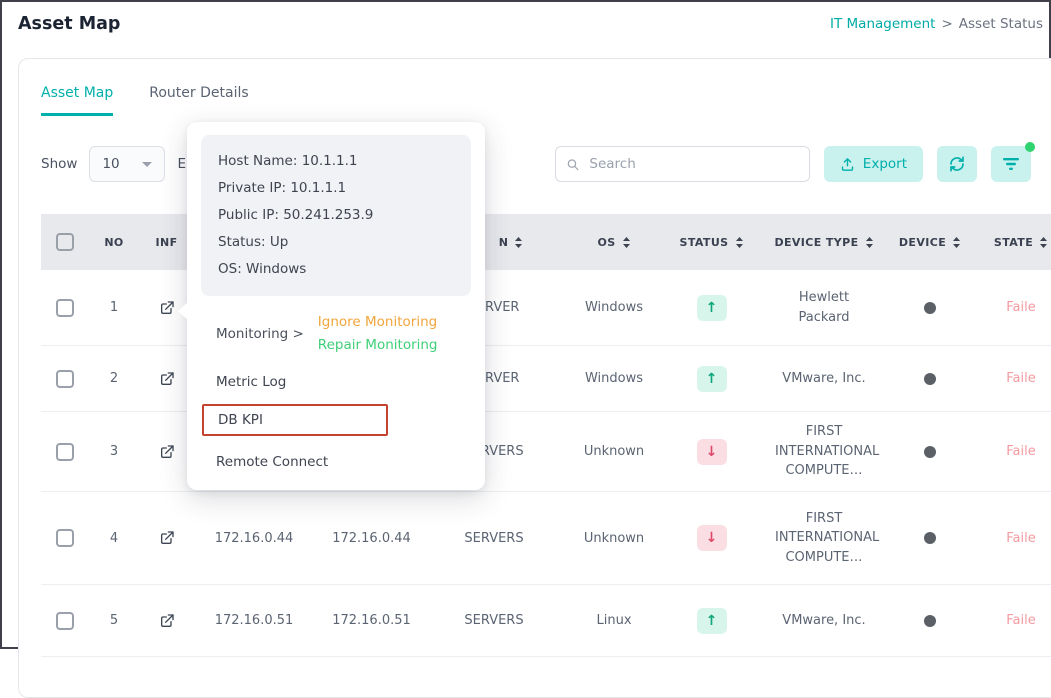 This screenshot has width=1051, height=698. What do you see at coordinates (114, 620) in the screenshot?
I see `cell-no: 5` at bounding box center [114, 620].